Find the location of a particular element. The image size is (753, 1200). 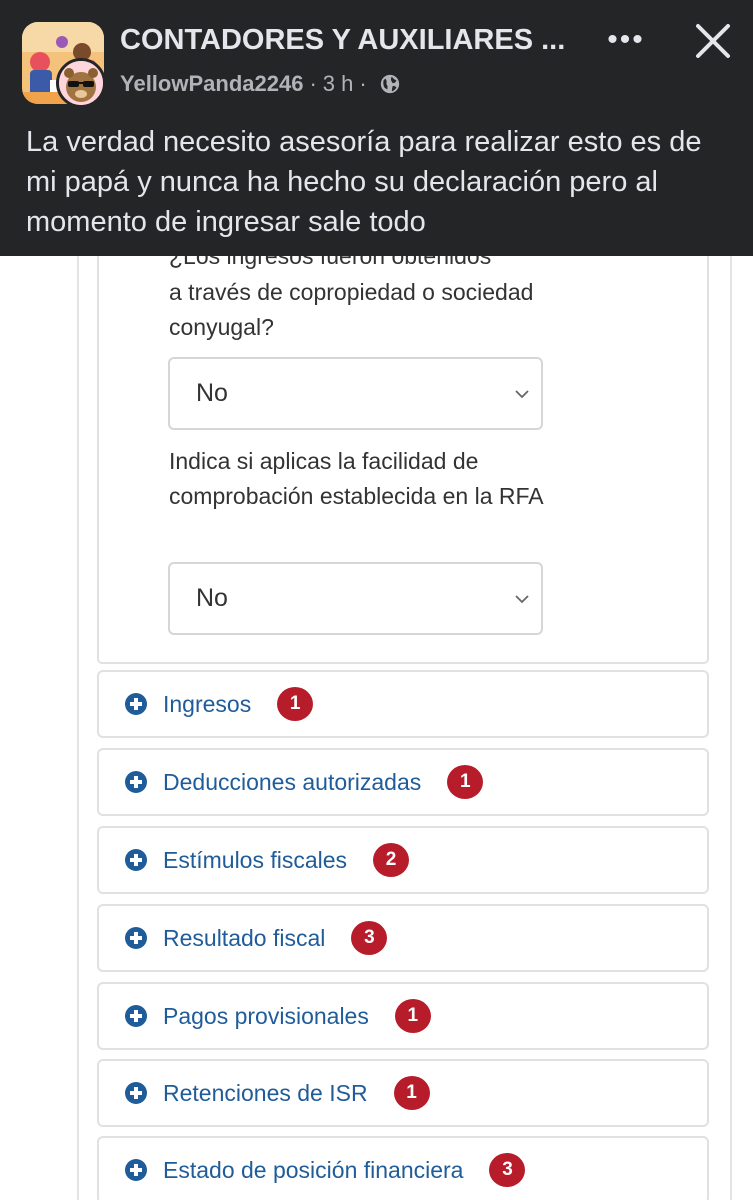

section-label: Estímulos fiscales is located at coordinates (255, 859).